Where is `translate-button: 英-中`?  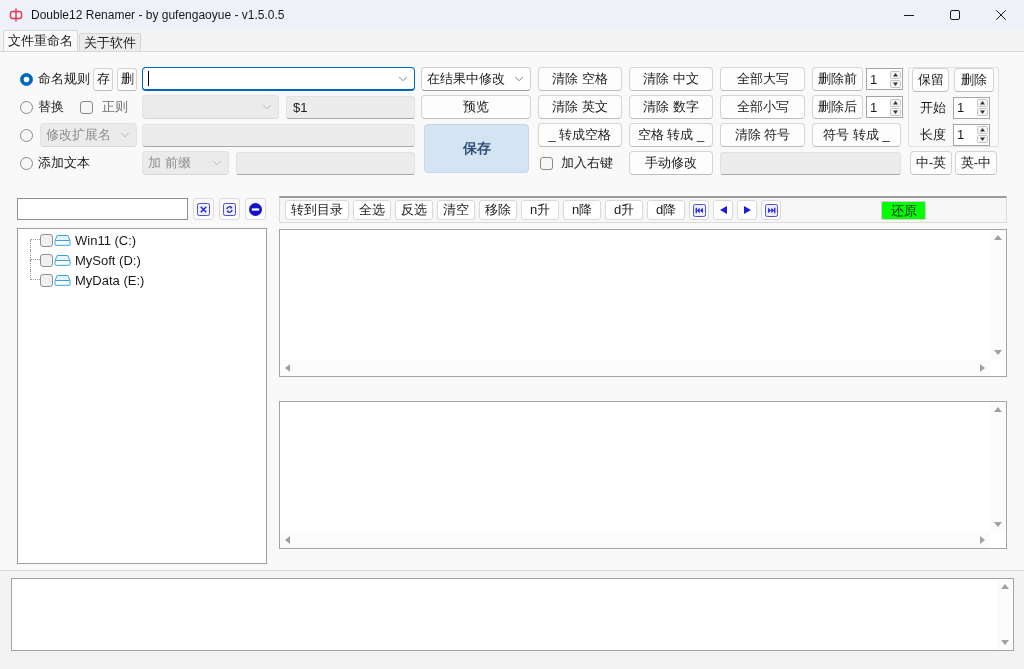
translate-button: 英-中 is located at coordinates (976, 163).